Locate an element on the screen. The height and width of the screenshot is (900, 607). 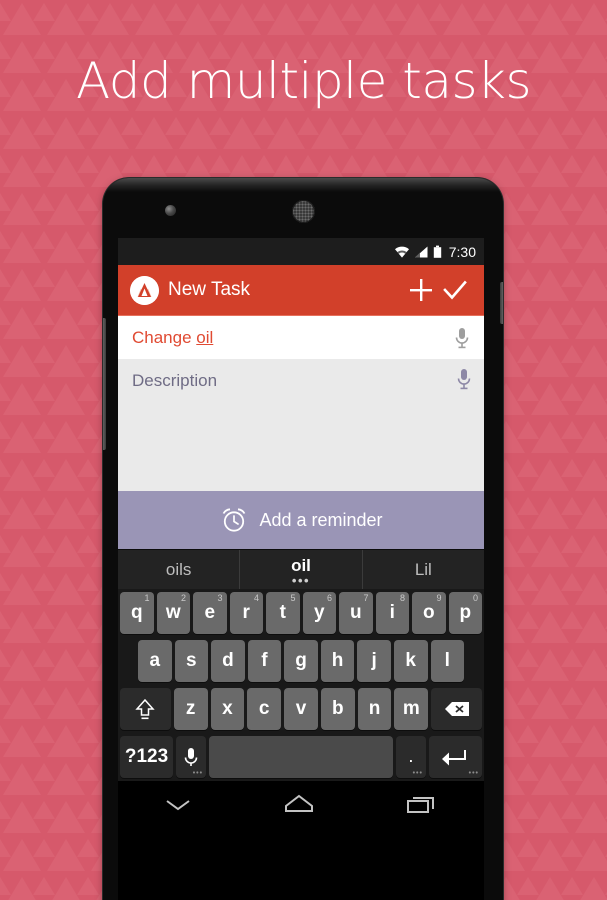
key-l: l is located at coordinates (447, 661).